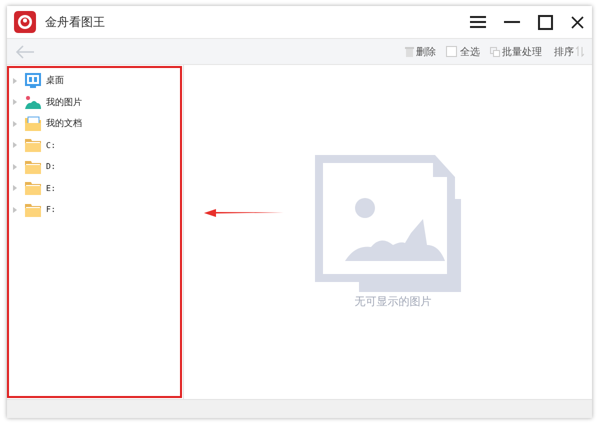 This screenshot has width=600, height=425. I want to click on tree-item: C:, so click(94, 145).